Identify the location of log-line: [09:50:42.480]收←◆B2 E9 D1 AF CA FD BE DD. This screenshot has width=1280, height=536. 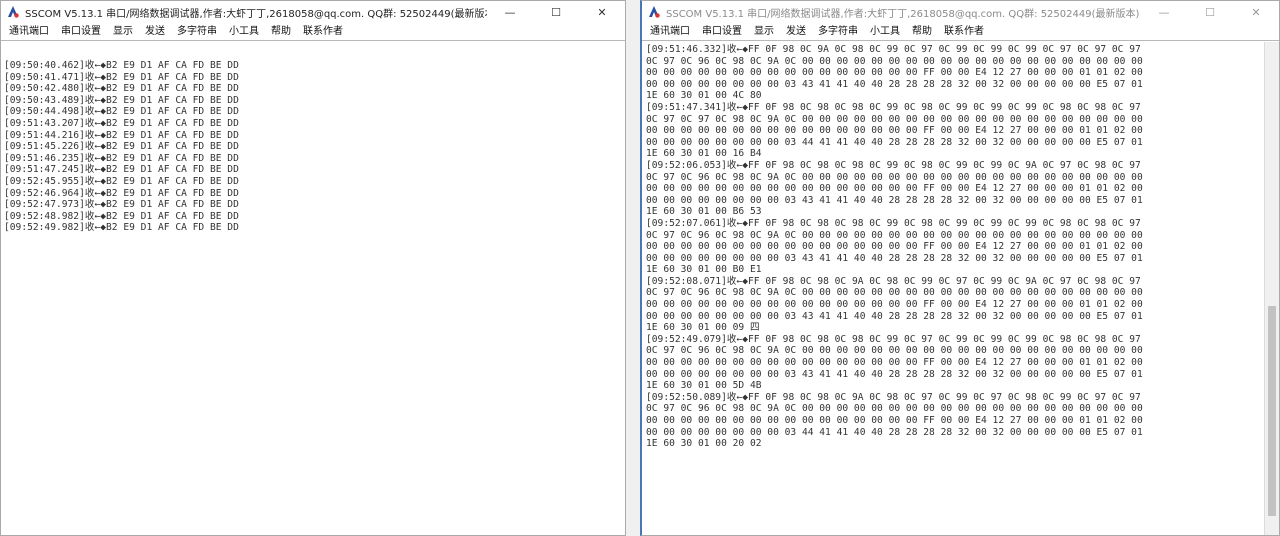
(121, 89).